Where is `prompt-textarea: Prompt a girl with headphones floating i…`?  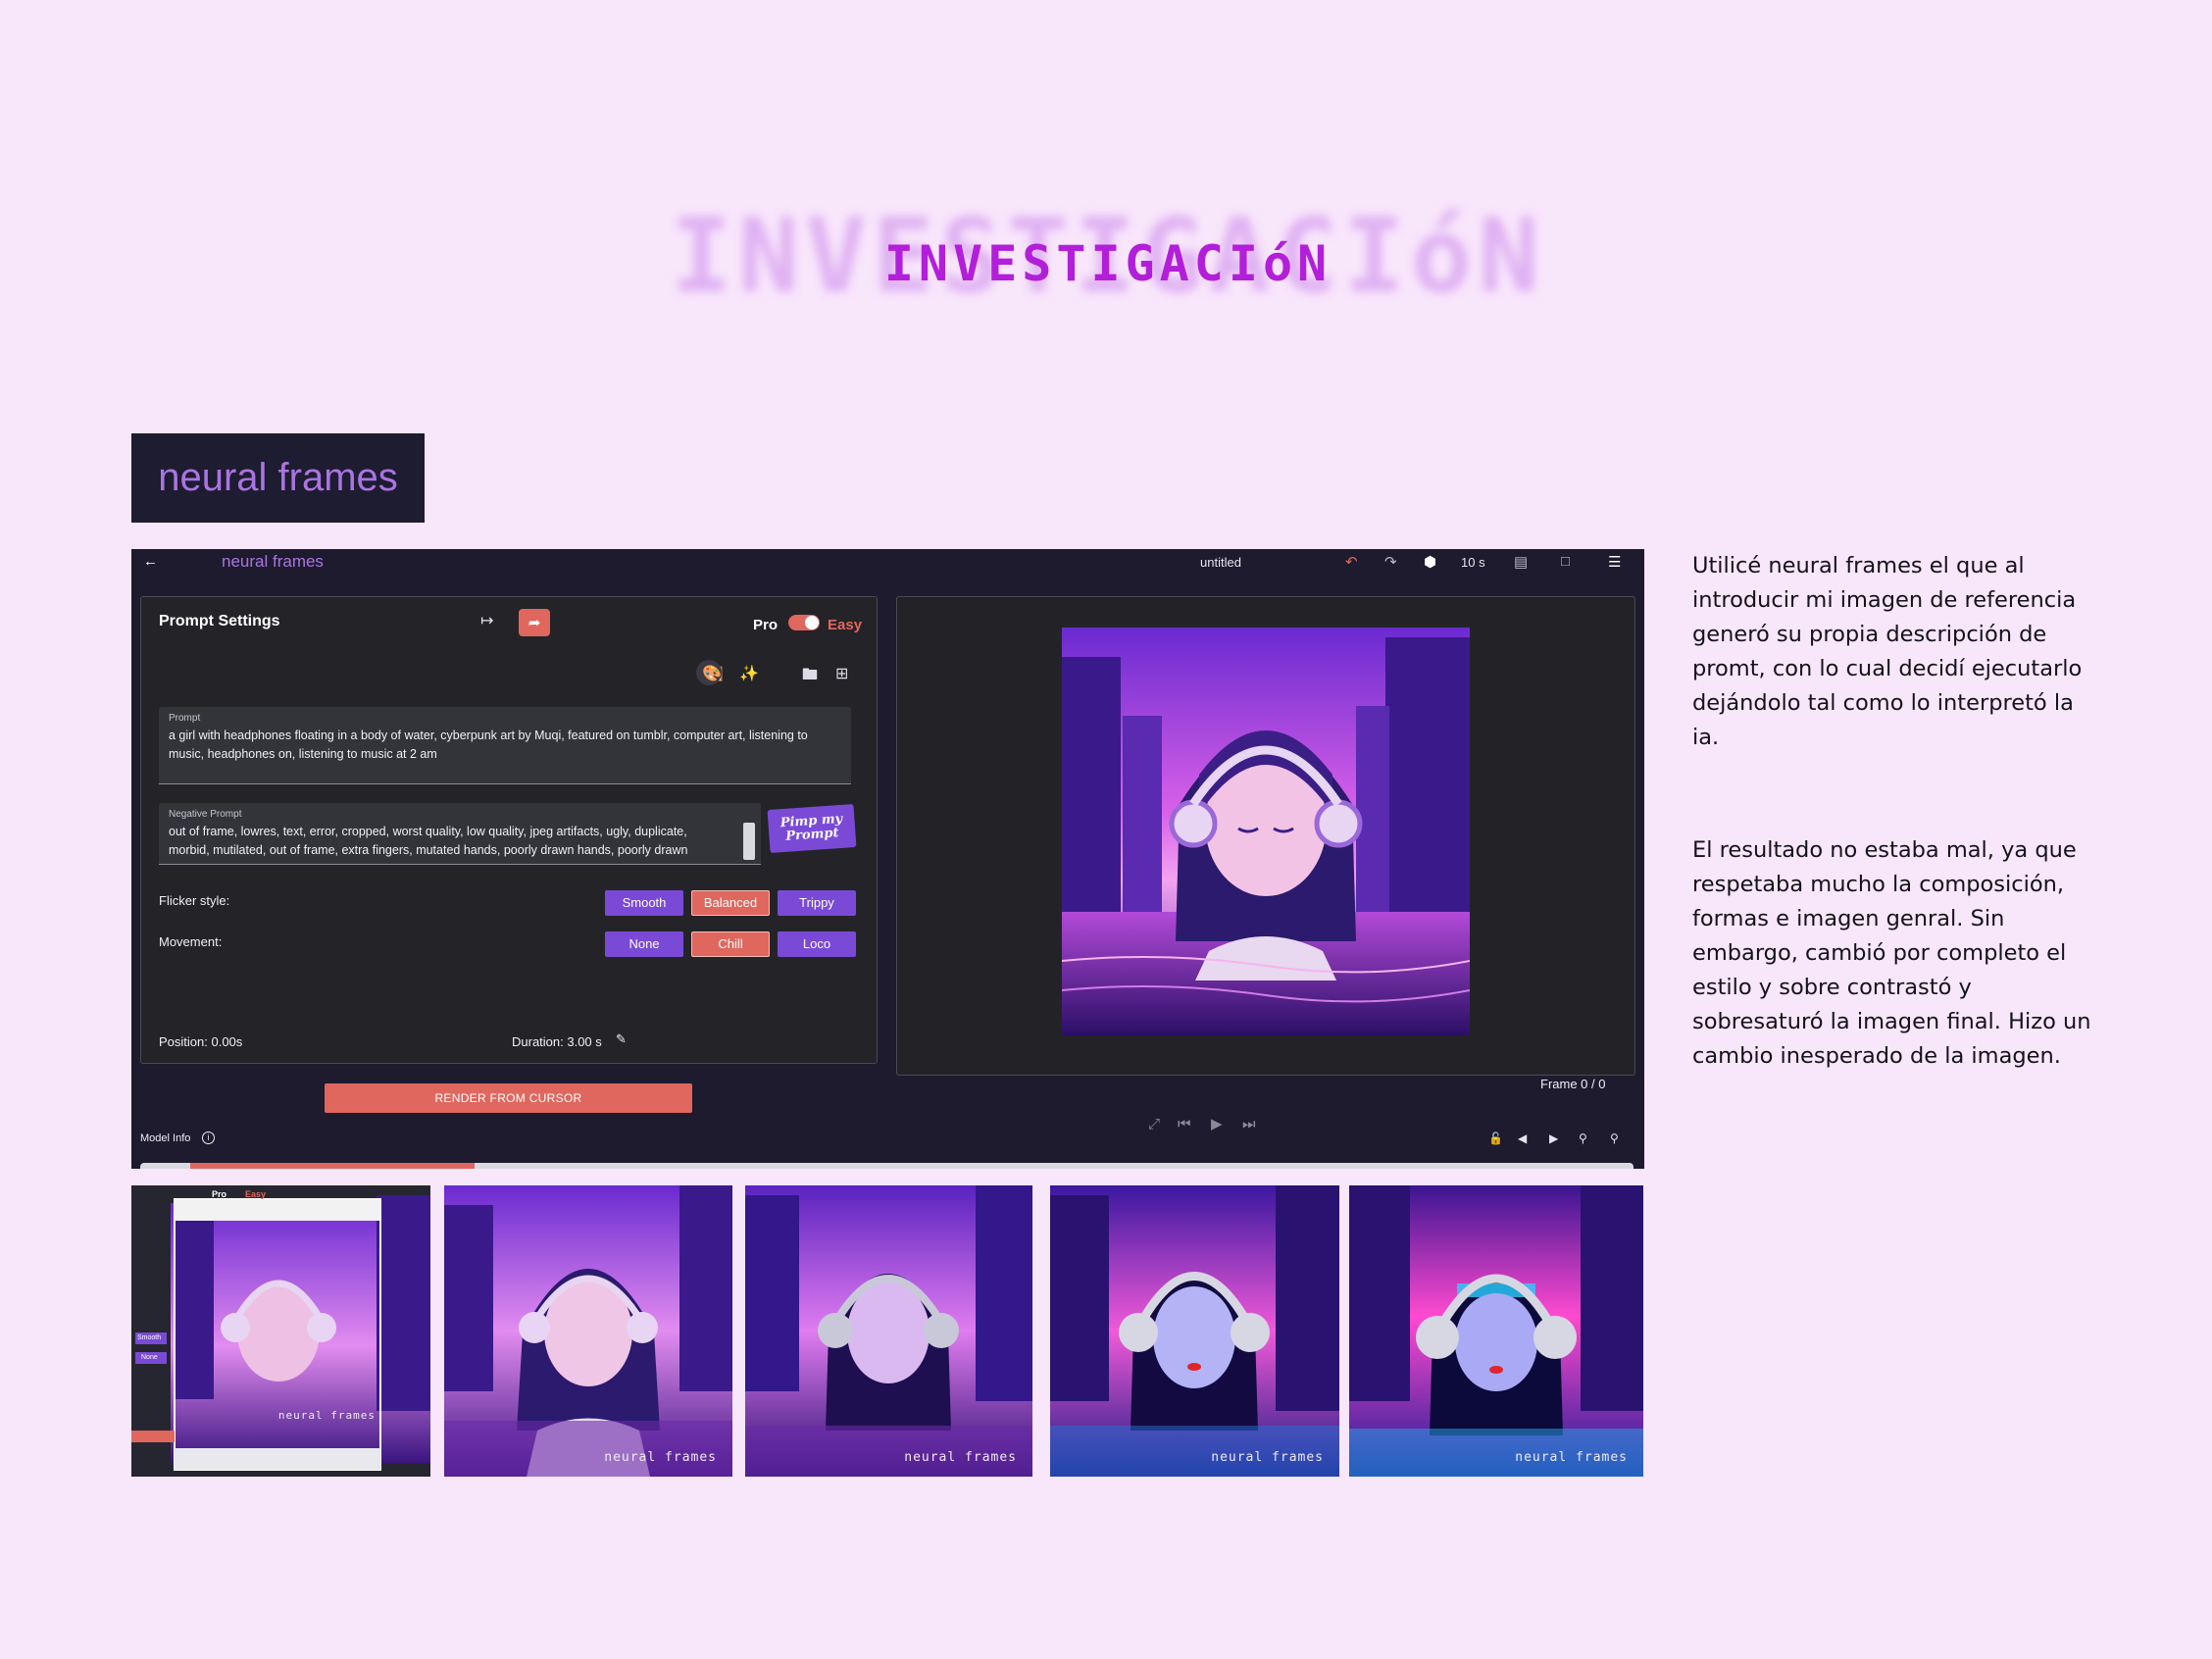
prompt-textarea: Prompt a girl with headphones floating i… is located at coordinates (505, 745).